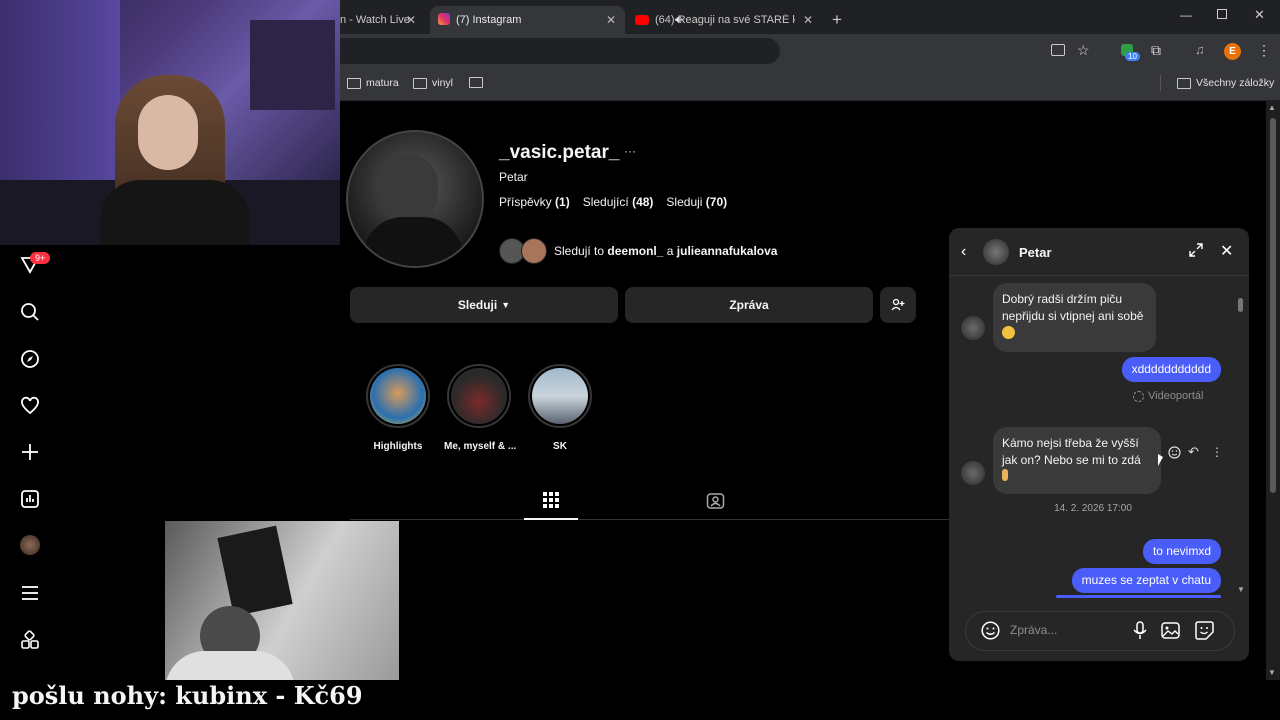 The image size is (1280, 720). I want to click on new-tab-button: +, so click(837, 20).